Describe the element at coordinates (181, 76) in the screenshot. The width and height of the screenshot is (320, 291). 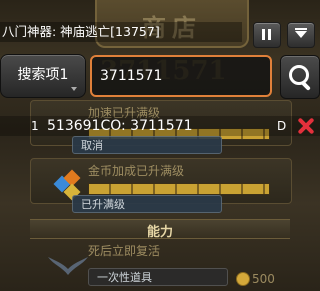
I see `search-input` at that location.